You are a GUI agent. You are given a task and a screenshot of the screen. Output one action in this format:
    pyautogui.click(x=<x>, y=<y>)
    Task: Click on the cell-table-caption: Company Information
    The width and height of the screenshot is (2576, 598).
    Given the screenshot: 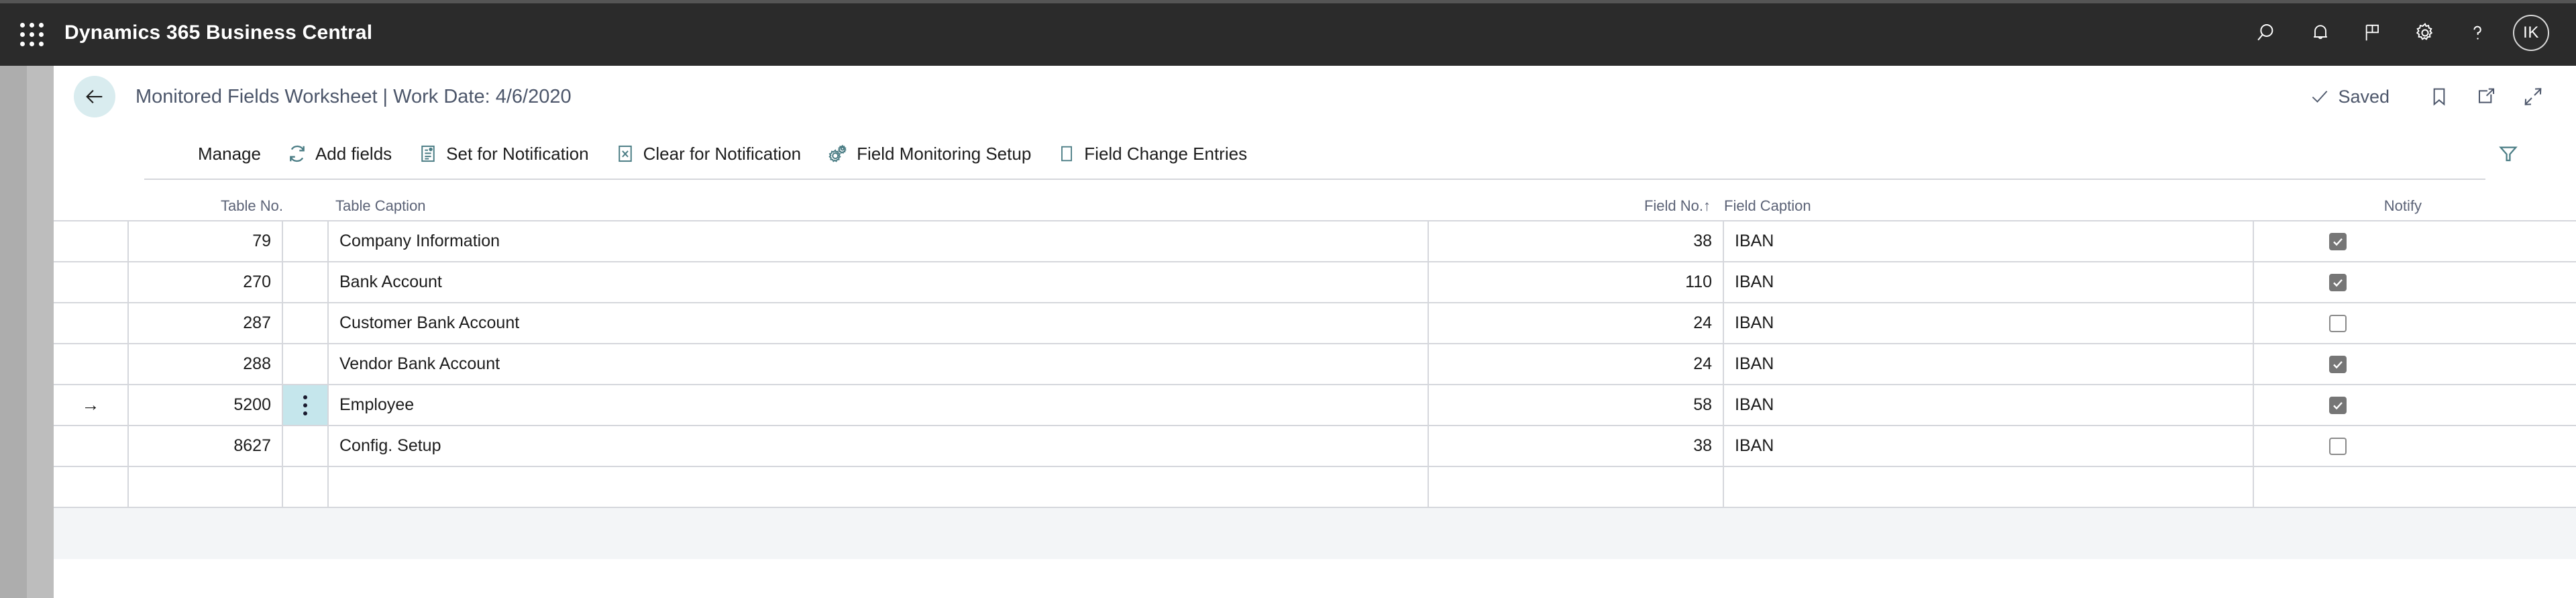 What is the action you would take?
    pyautogui.click(x=879, y=241)
    